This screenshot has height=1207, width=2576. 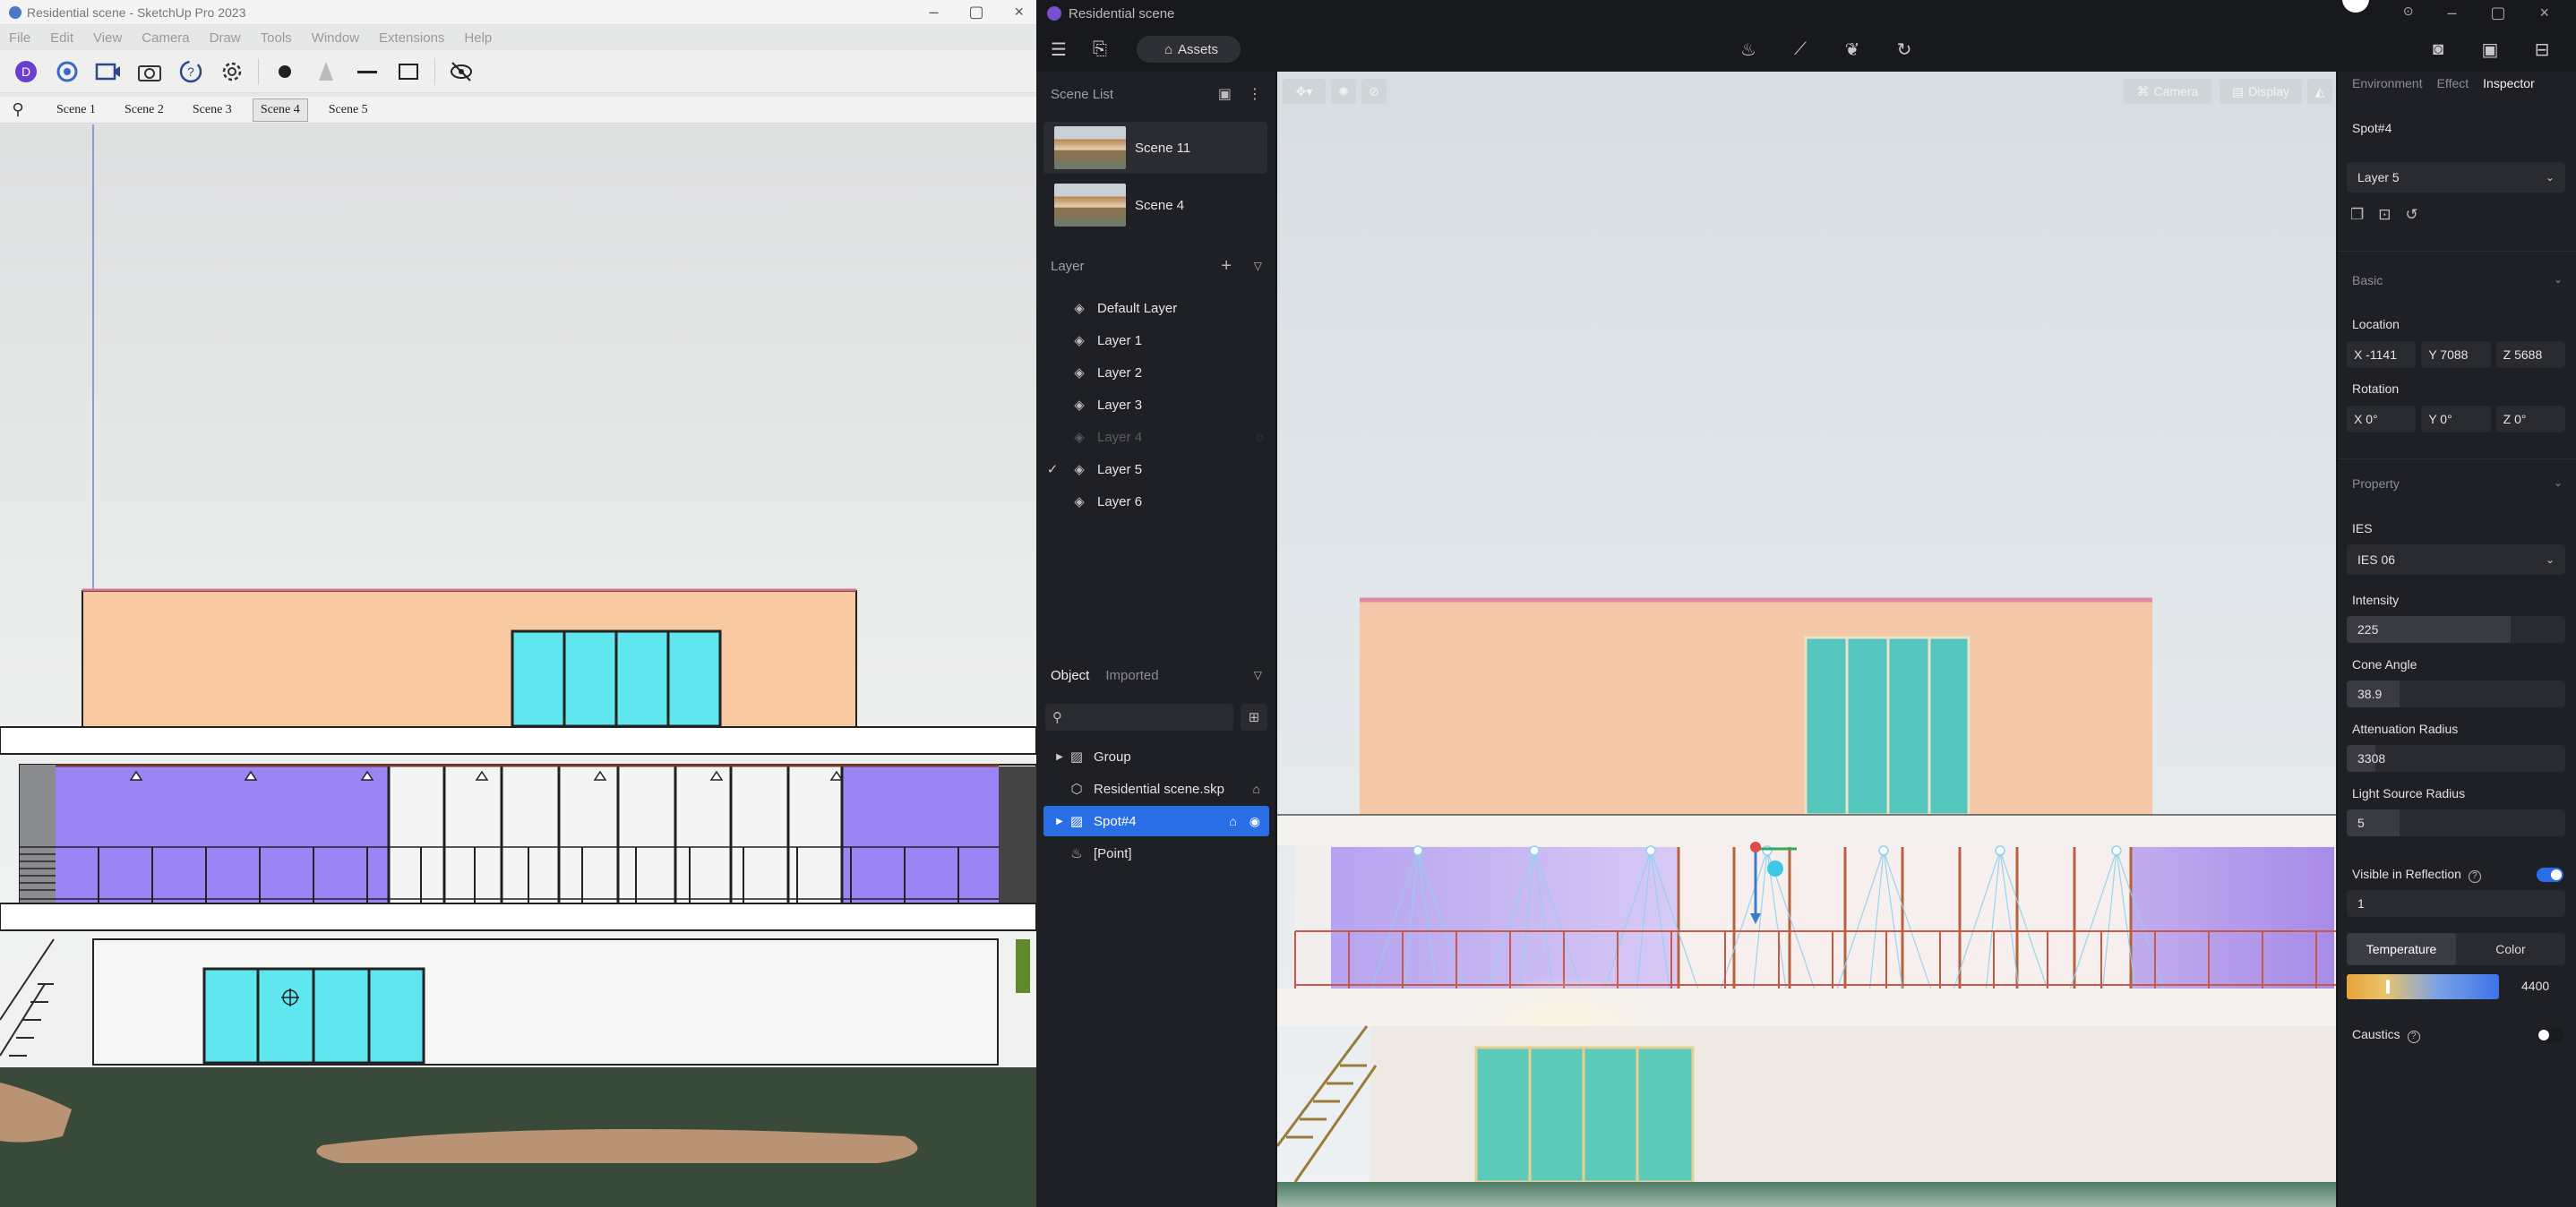 I want to click on focus-icon: ⊡, so click(x=2384, y=215).